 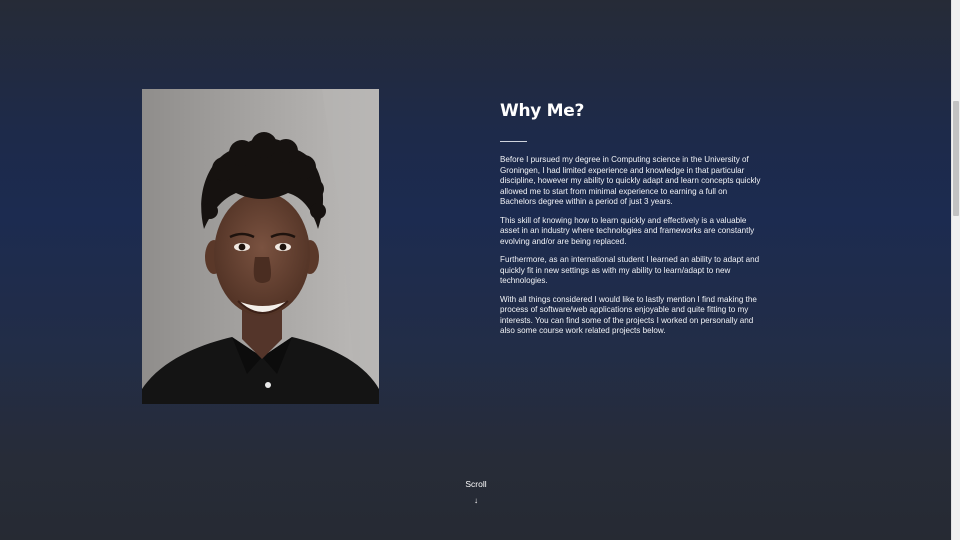 I want to click on title-divider, so click(x=513, y=141).